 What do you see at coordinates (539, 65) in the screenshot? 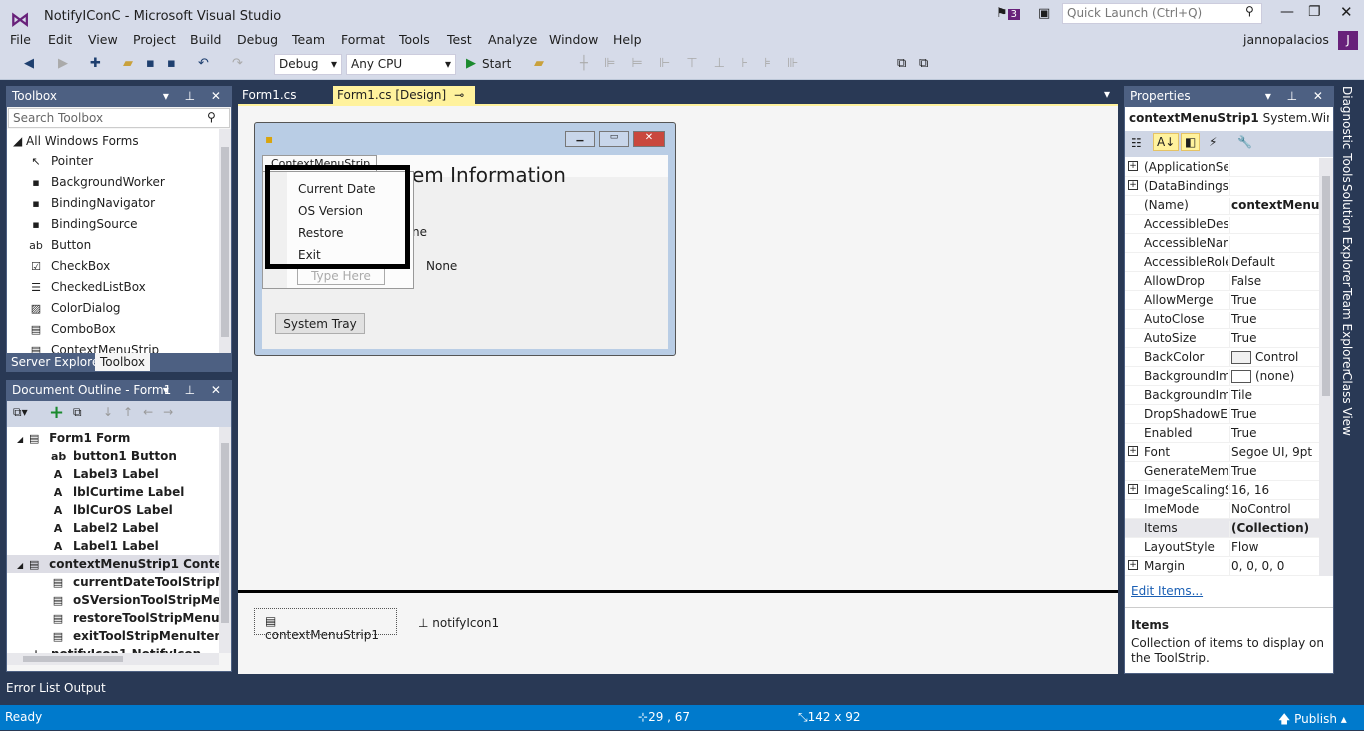
I see `find-icon: ▰` at bounding box center [539, 65].